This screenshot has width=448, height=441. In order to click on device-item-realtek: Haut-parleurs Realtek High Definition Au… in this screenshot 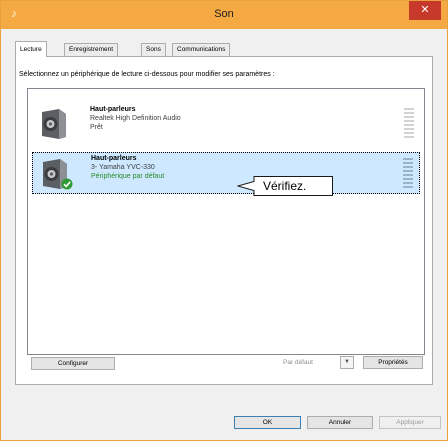, I will do `click(226, 124)`.